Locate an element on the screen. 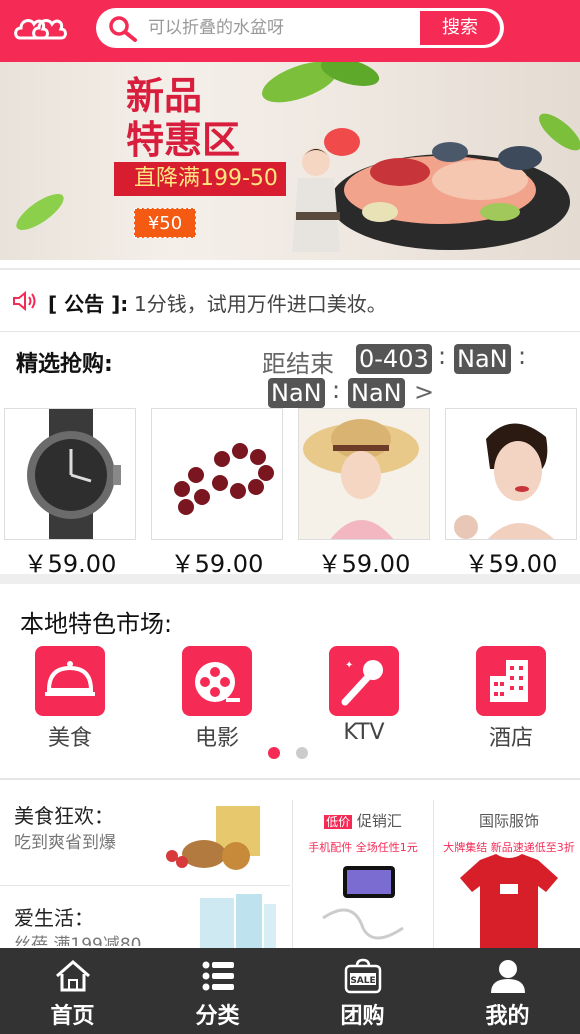 Image resolution: width=580 pixels, height=1034 pixels. tab-label: 团购 is located at coordinates (362, 1016).